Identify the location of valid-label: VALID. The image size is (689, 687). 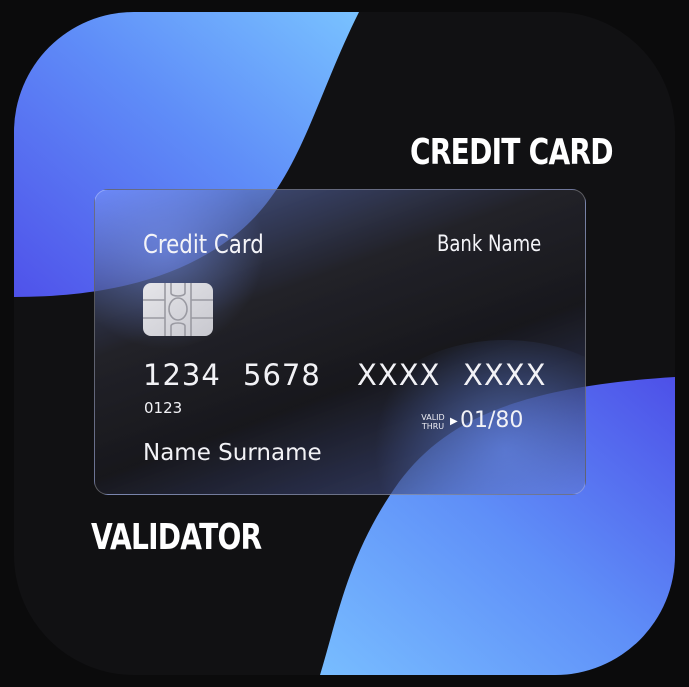
(433, 417).